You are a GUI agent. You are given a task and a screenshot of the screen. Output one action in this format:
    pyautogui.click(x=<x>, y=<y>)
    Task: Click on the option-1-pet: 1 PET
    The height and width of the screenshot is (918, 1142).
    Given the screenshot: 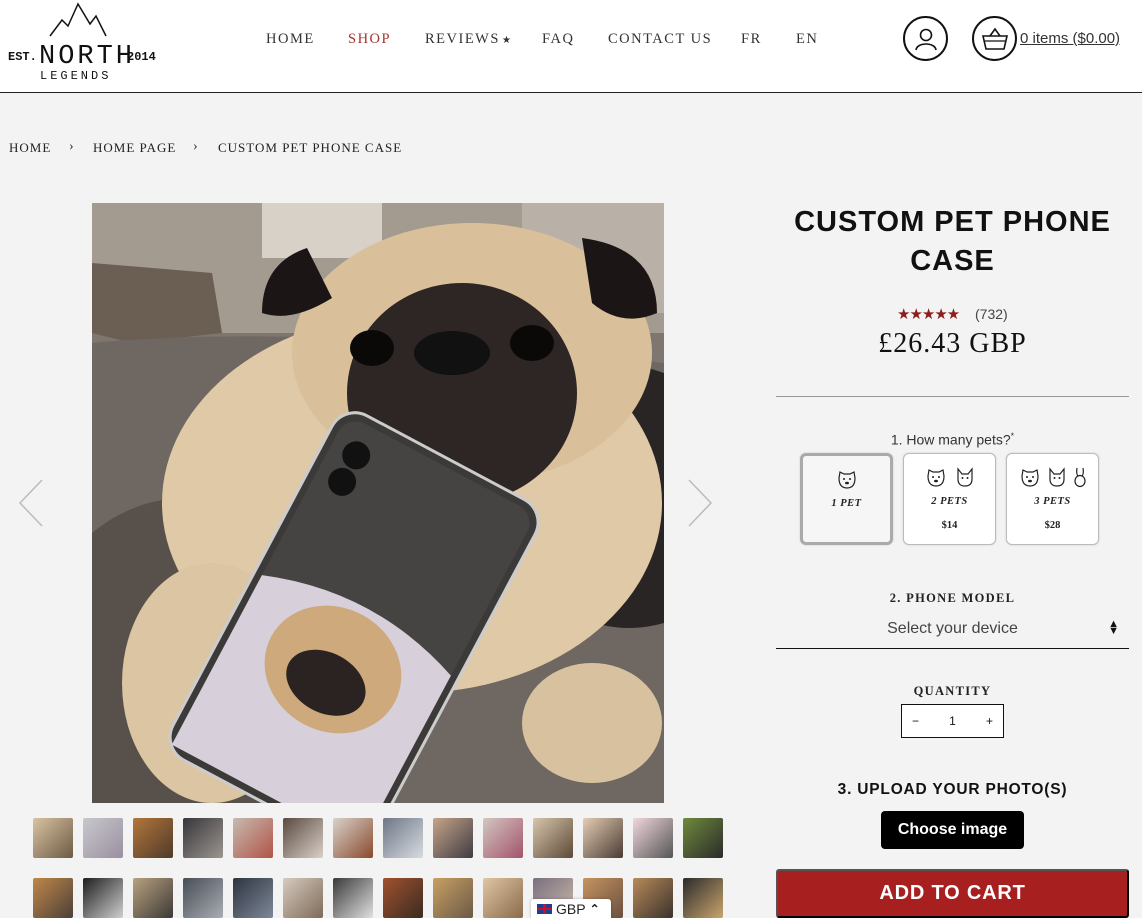 What is the action you would take?
    pyautogui.click(x=846, y=499)
    